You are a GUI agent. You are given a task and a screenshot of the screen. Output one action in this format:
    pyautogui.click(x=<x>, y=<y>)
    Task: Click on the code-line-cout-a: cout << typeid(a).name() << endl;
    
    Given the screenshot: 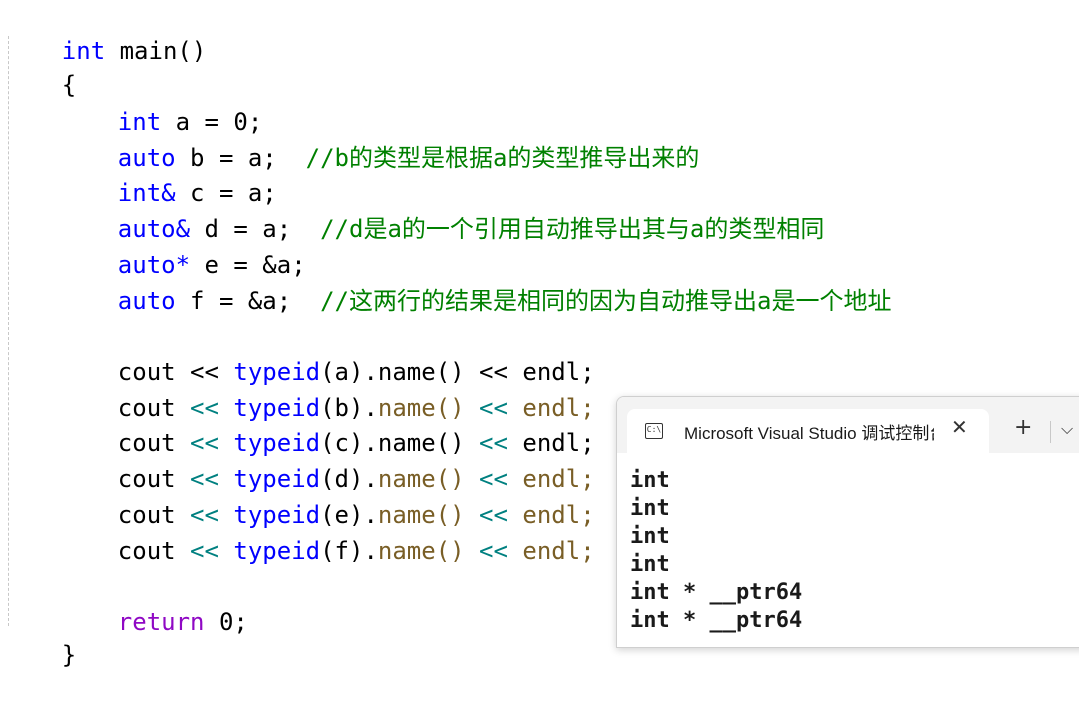 What is the action you would take?
    pyautogui.click(x=299, y=353)
    